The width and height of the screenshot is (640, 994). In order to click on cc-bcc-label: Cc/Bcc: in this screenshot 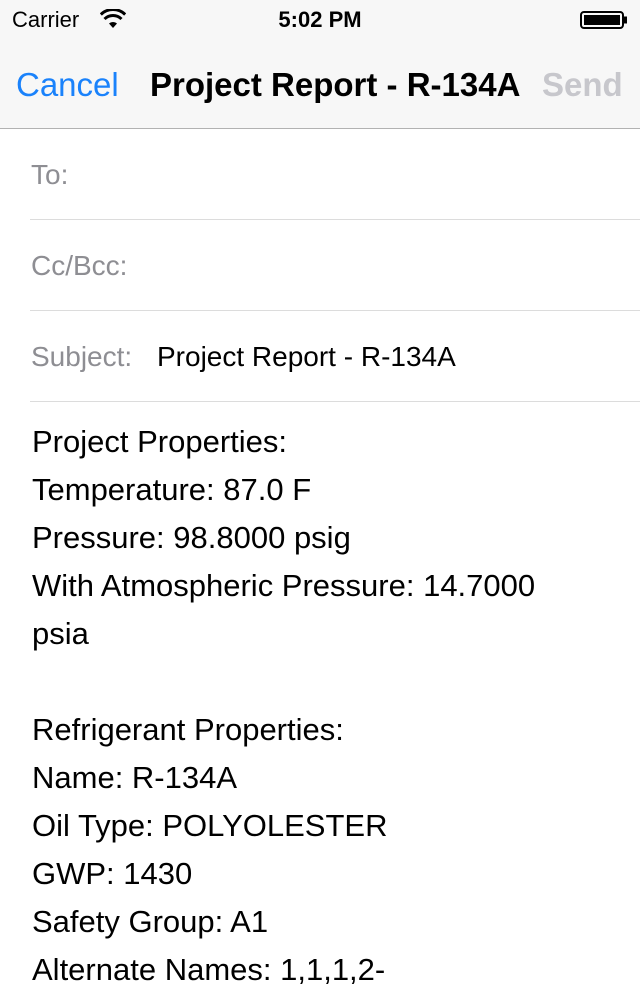, I will do `click(79, 265)`.